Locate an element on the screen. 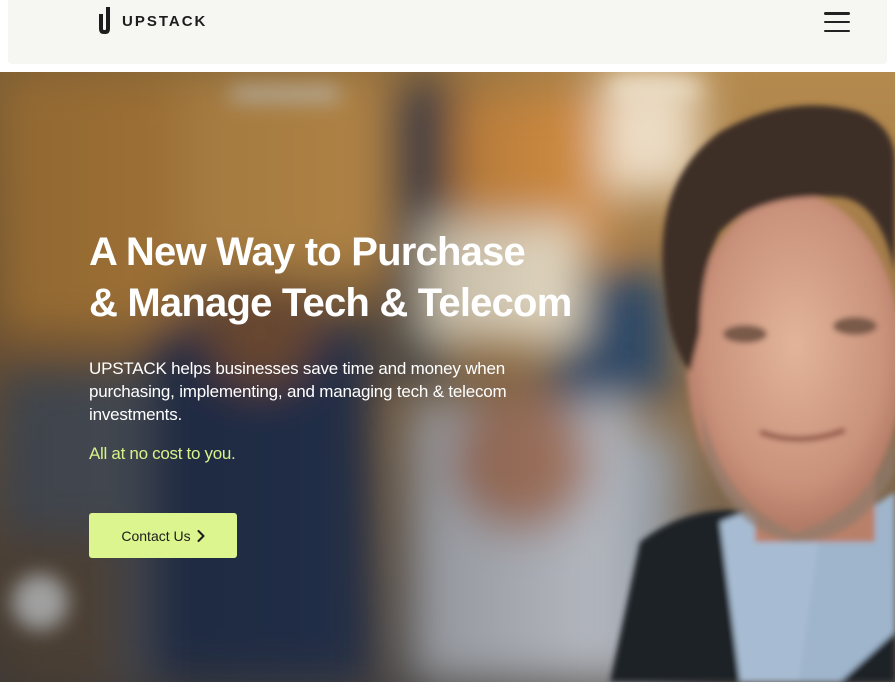 The image size is (895, 682). upstack-logo-icon is located at coordinates (104, 20).